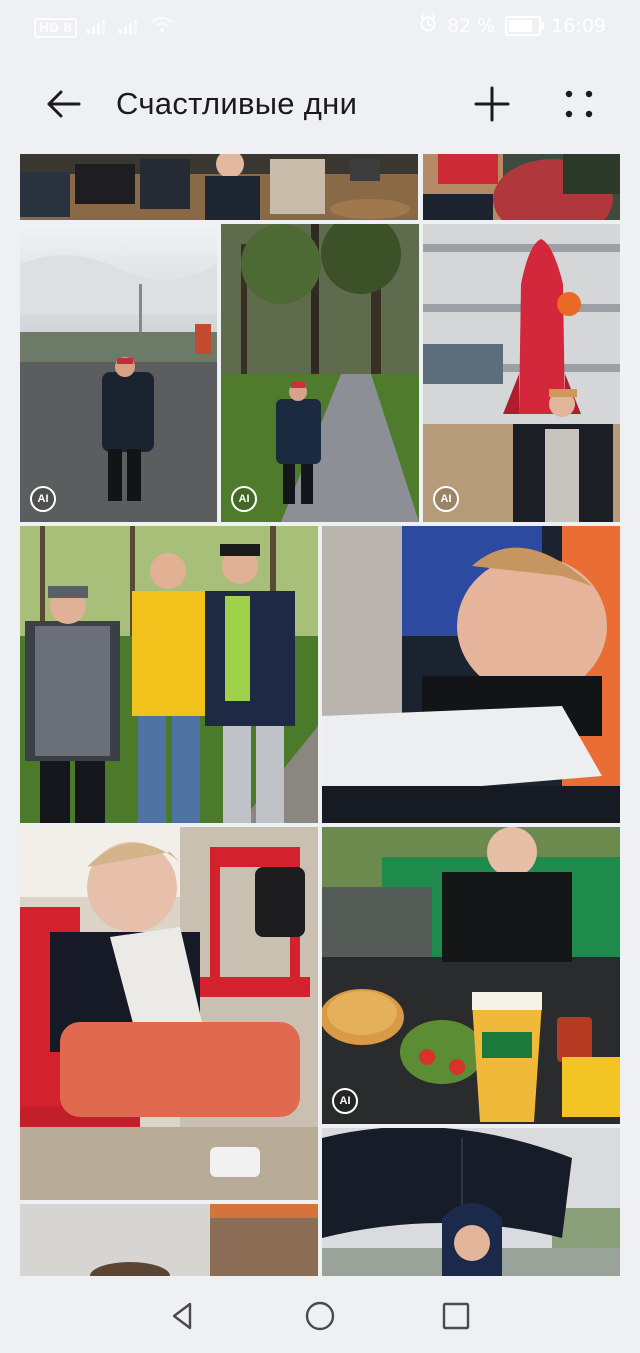 The height and width of the screenshot is (1353, 640). I want to click on nav-home-circle-icon, so click(320, 1316).